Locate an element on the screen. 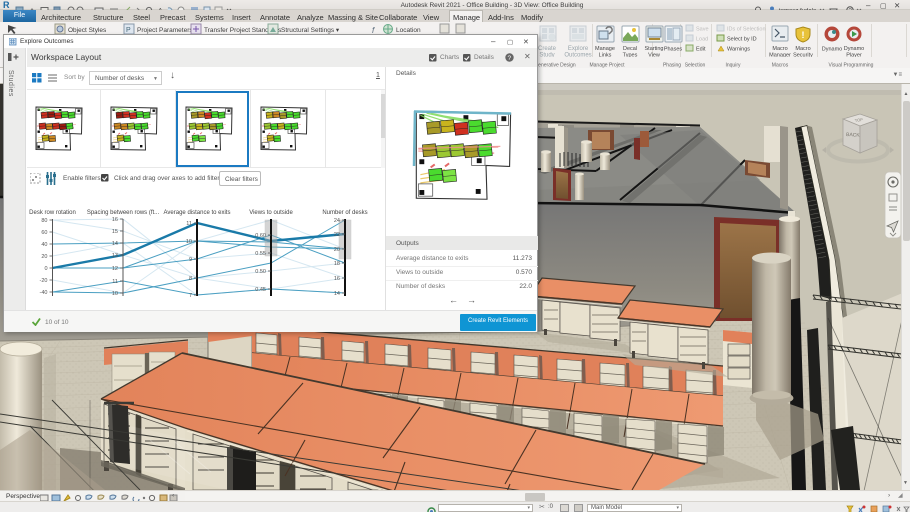 This screenshot has height=512, width=910. svg-text: 22 is located at coordinates (337, 235).